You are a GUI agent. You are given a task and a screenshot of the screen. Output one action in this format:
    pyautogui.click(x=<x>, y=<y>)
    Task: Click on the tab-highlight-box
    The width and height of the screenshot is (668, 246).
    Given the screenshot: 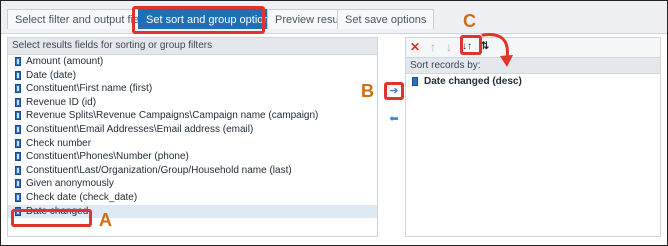 What is the action you would take?
    pyautogui.click(x=198, y=20)
    